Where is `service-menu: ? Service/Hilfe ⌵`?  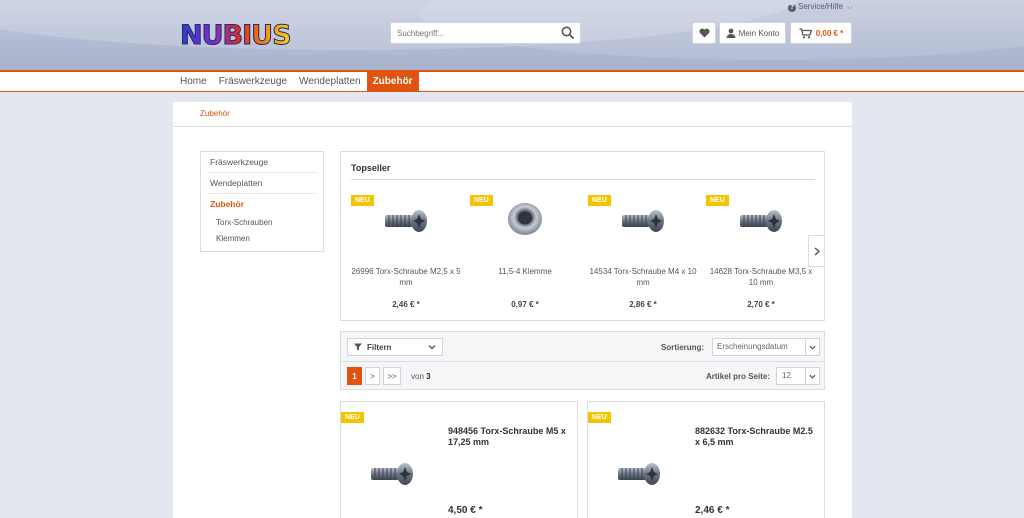
service-menu: ? Service/Hilfe ⌵ is located at coordinates (820, 7).